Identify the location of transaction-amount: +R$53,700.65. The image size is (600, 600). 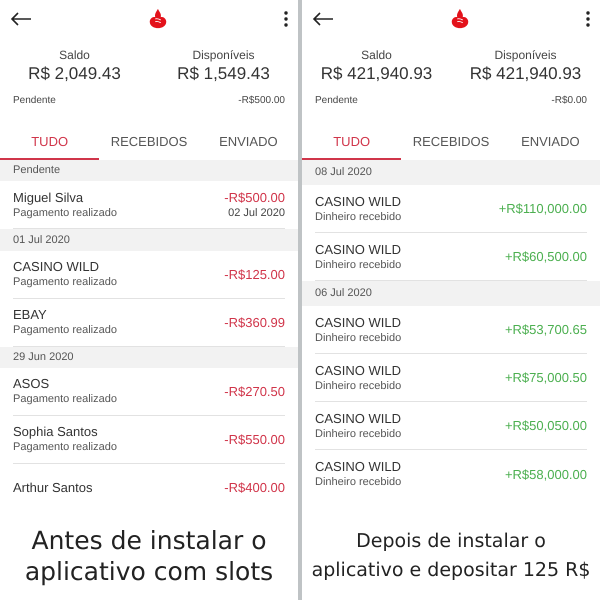
(545, 329).